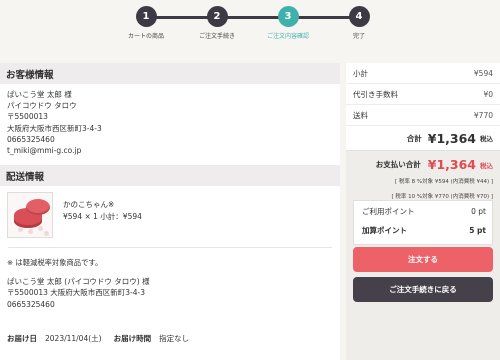  I want to click on step-2: 2 ご注文手続き, so click(217, 23).